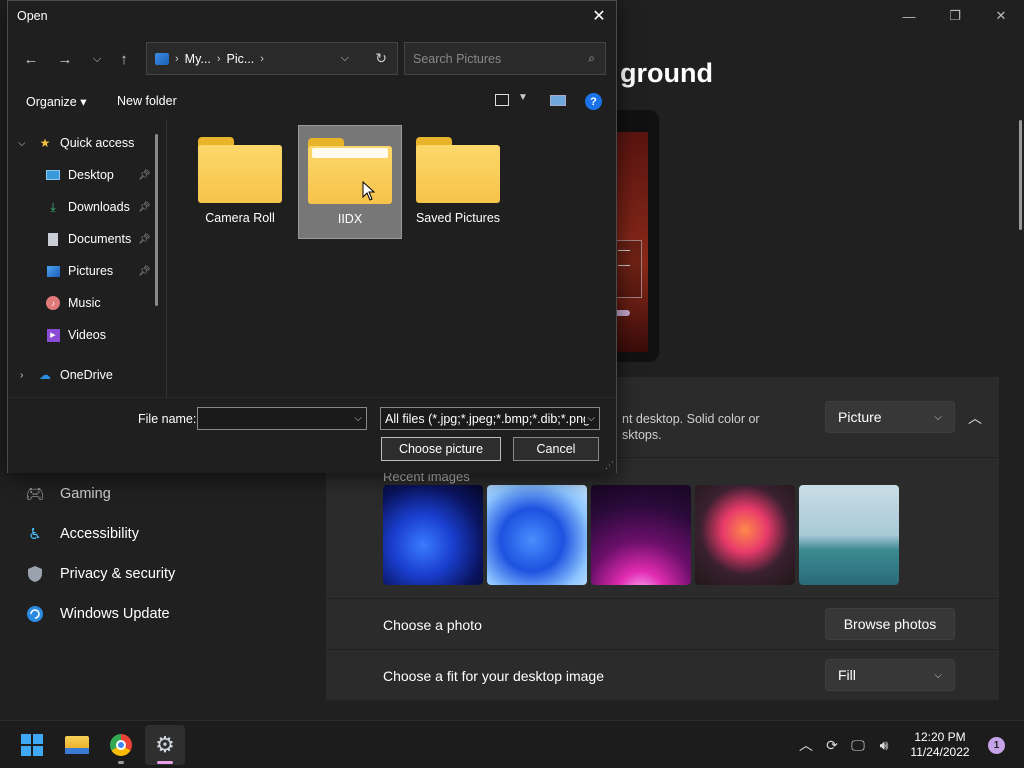 The image size is (1024, 768). I want to click on page-title: ground, so click(666, 73).